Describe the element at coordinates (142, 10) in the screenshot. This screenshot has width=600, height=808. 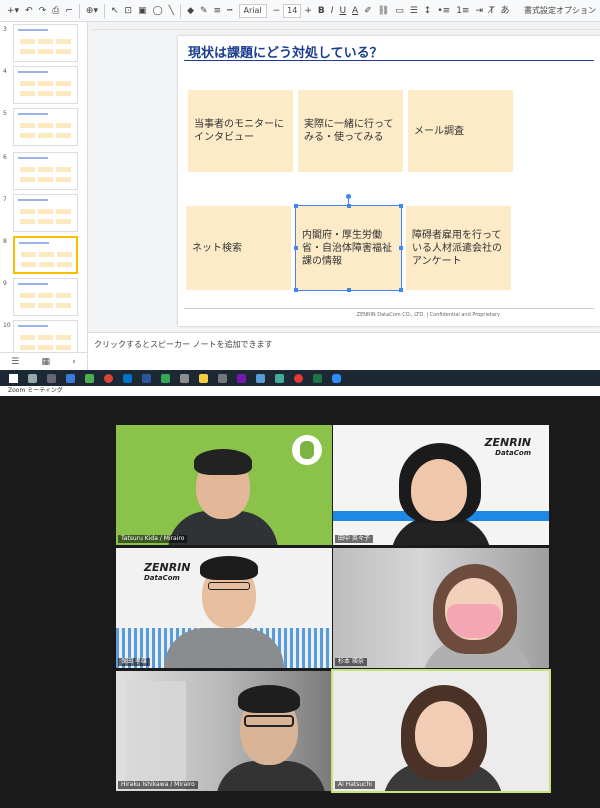
I see `image-icon: ▣` at that location.